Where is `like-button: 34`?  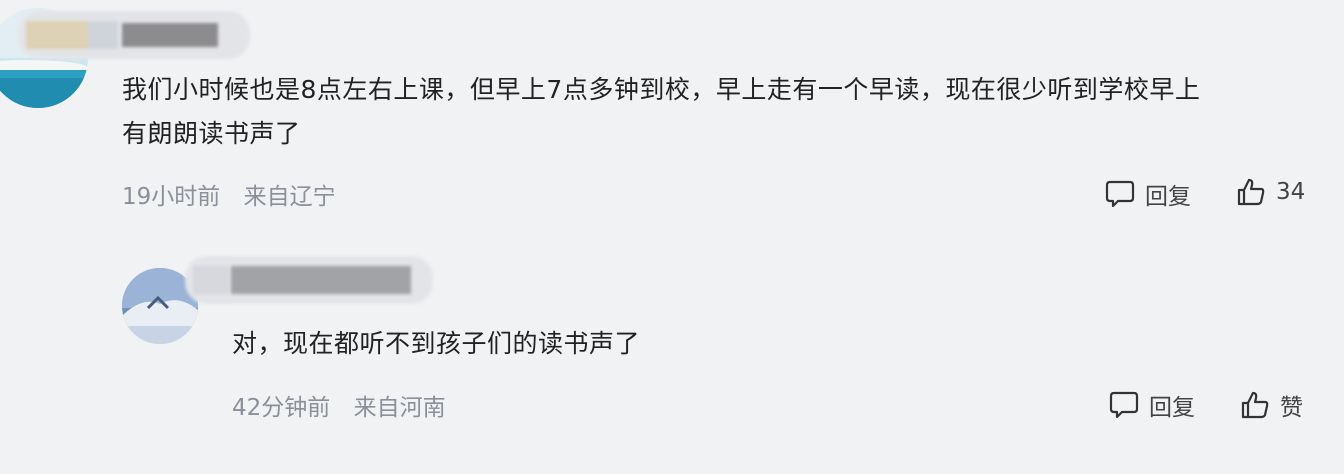
like-button: 34 is located at coordinates (1270, 192).